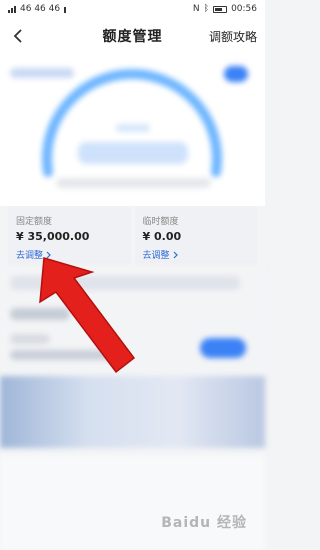 This screenshot has height=550, width=320. I want to click on status-bar: 46 46 46 N ᛒ 00:56, so click(132, 9).